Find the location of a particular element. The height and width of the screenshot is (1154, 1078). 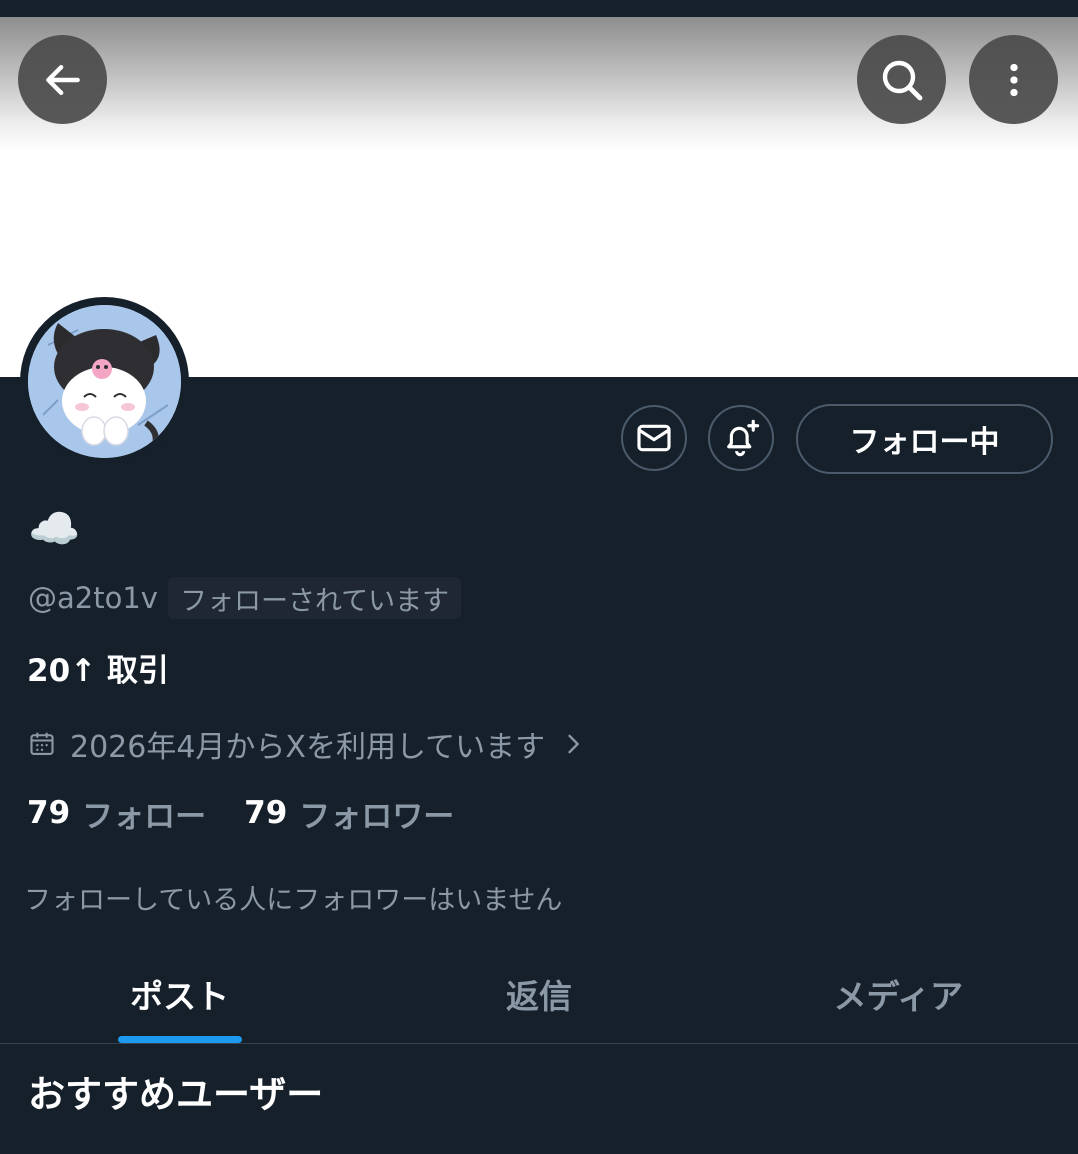

active-tab-indicator is located at coordinates (179, 1039).